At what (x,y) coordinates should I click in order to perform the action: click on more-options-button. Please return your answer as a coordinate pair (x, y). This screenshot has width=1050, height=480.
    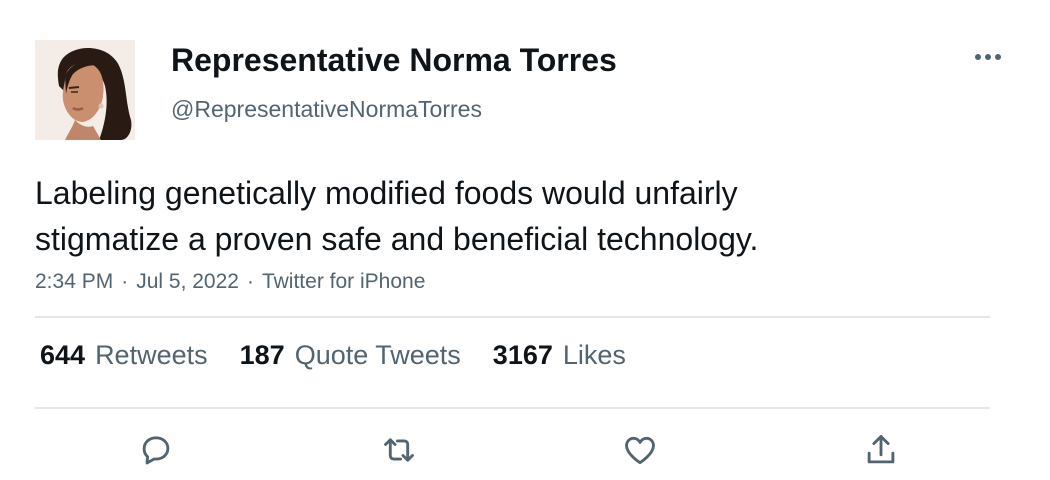
    Looking at the image, I should click on (988, 57).